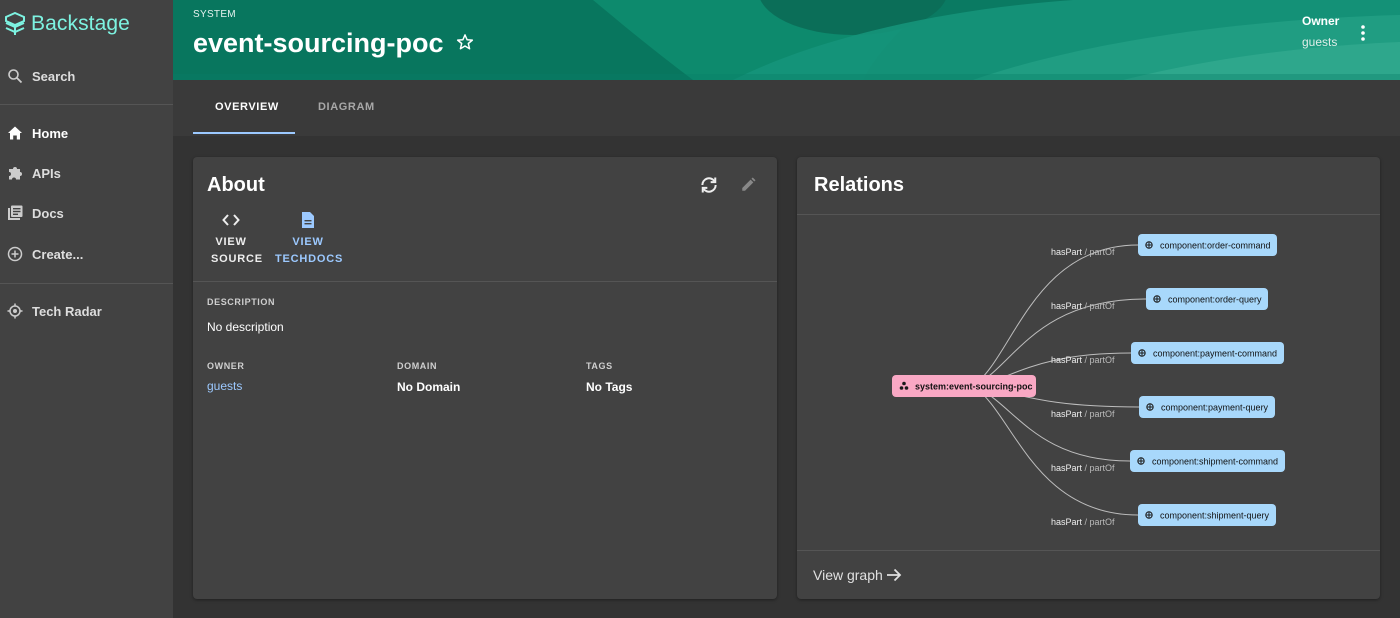 Image resolution: width=1400 pixels, height=618 pixels. What do you see at coordinates (15, 173) in the screenshot?
I see `puzzle-icon` at bounding box center [15, 173].